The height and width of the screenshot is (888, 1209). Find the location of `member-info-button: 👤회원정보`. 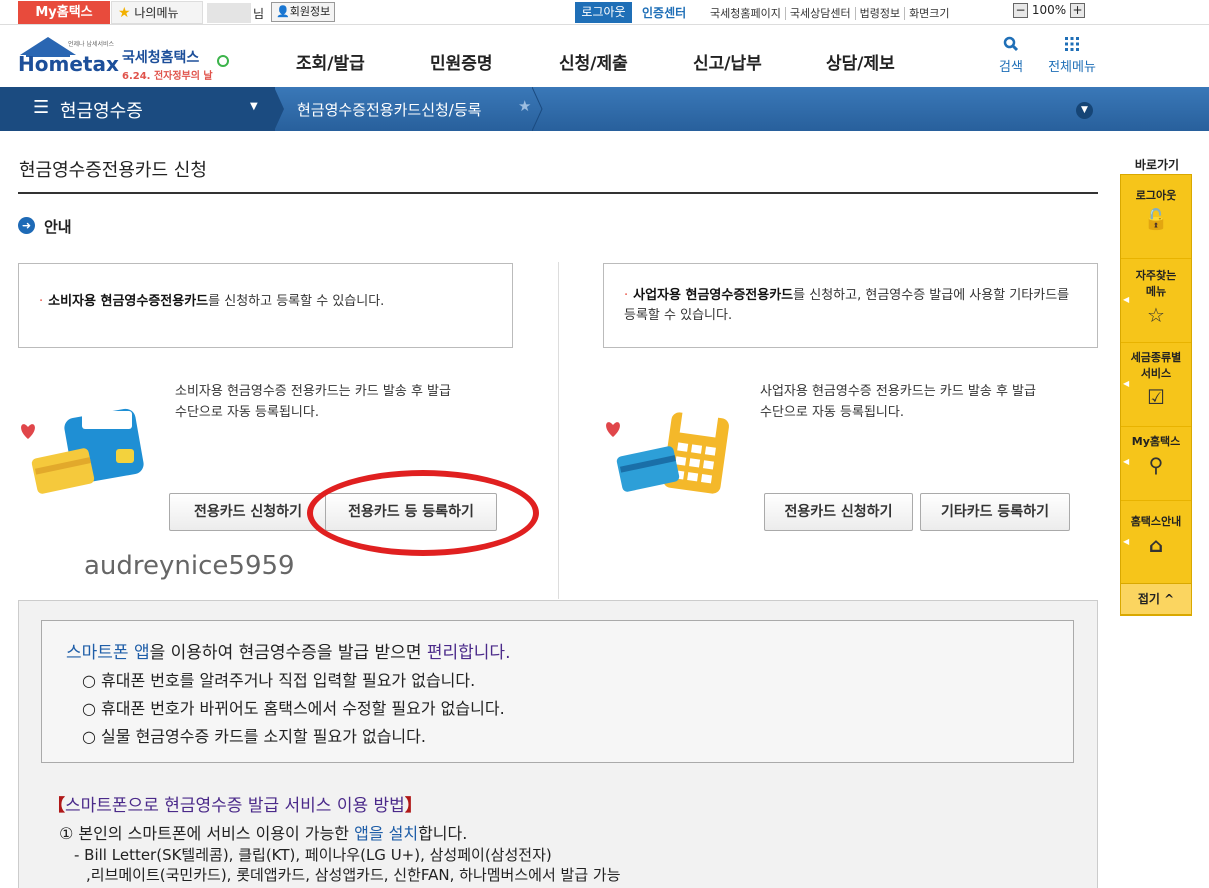

member-info-button: 👤회원정보 is located at coordinates (303, 12).